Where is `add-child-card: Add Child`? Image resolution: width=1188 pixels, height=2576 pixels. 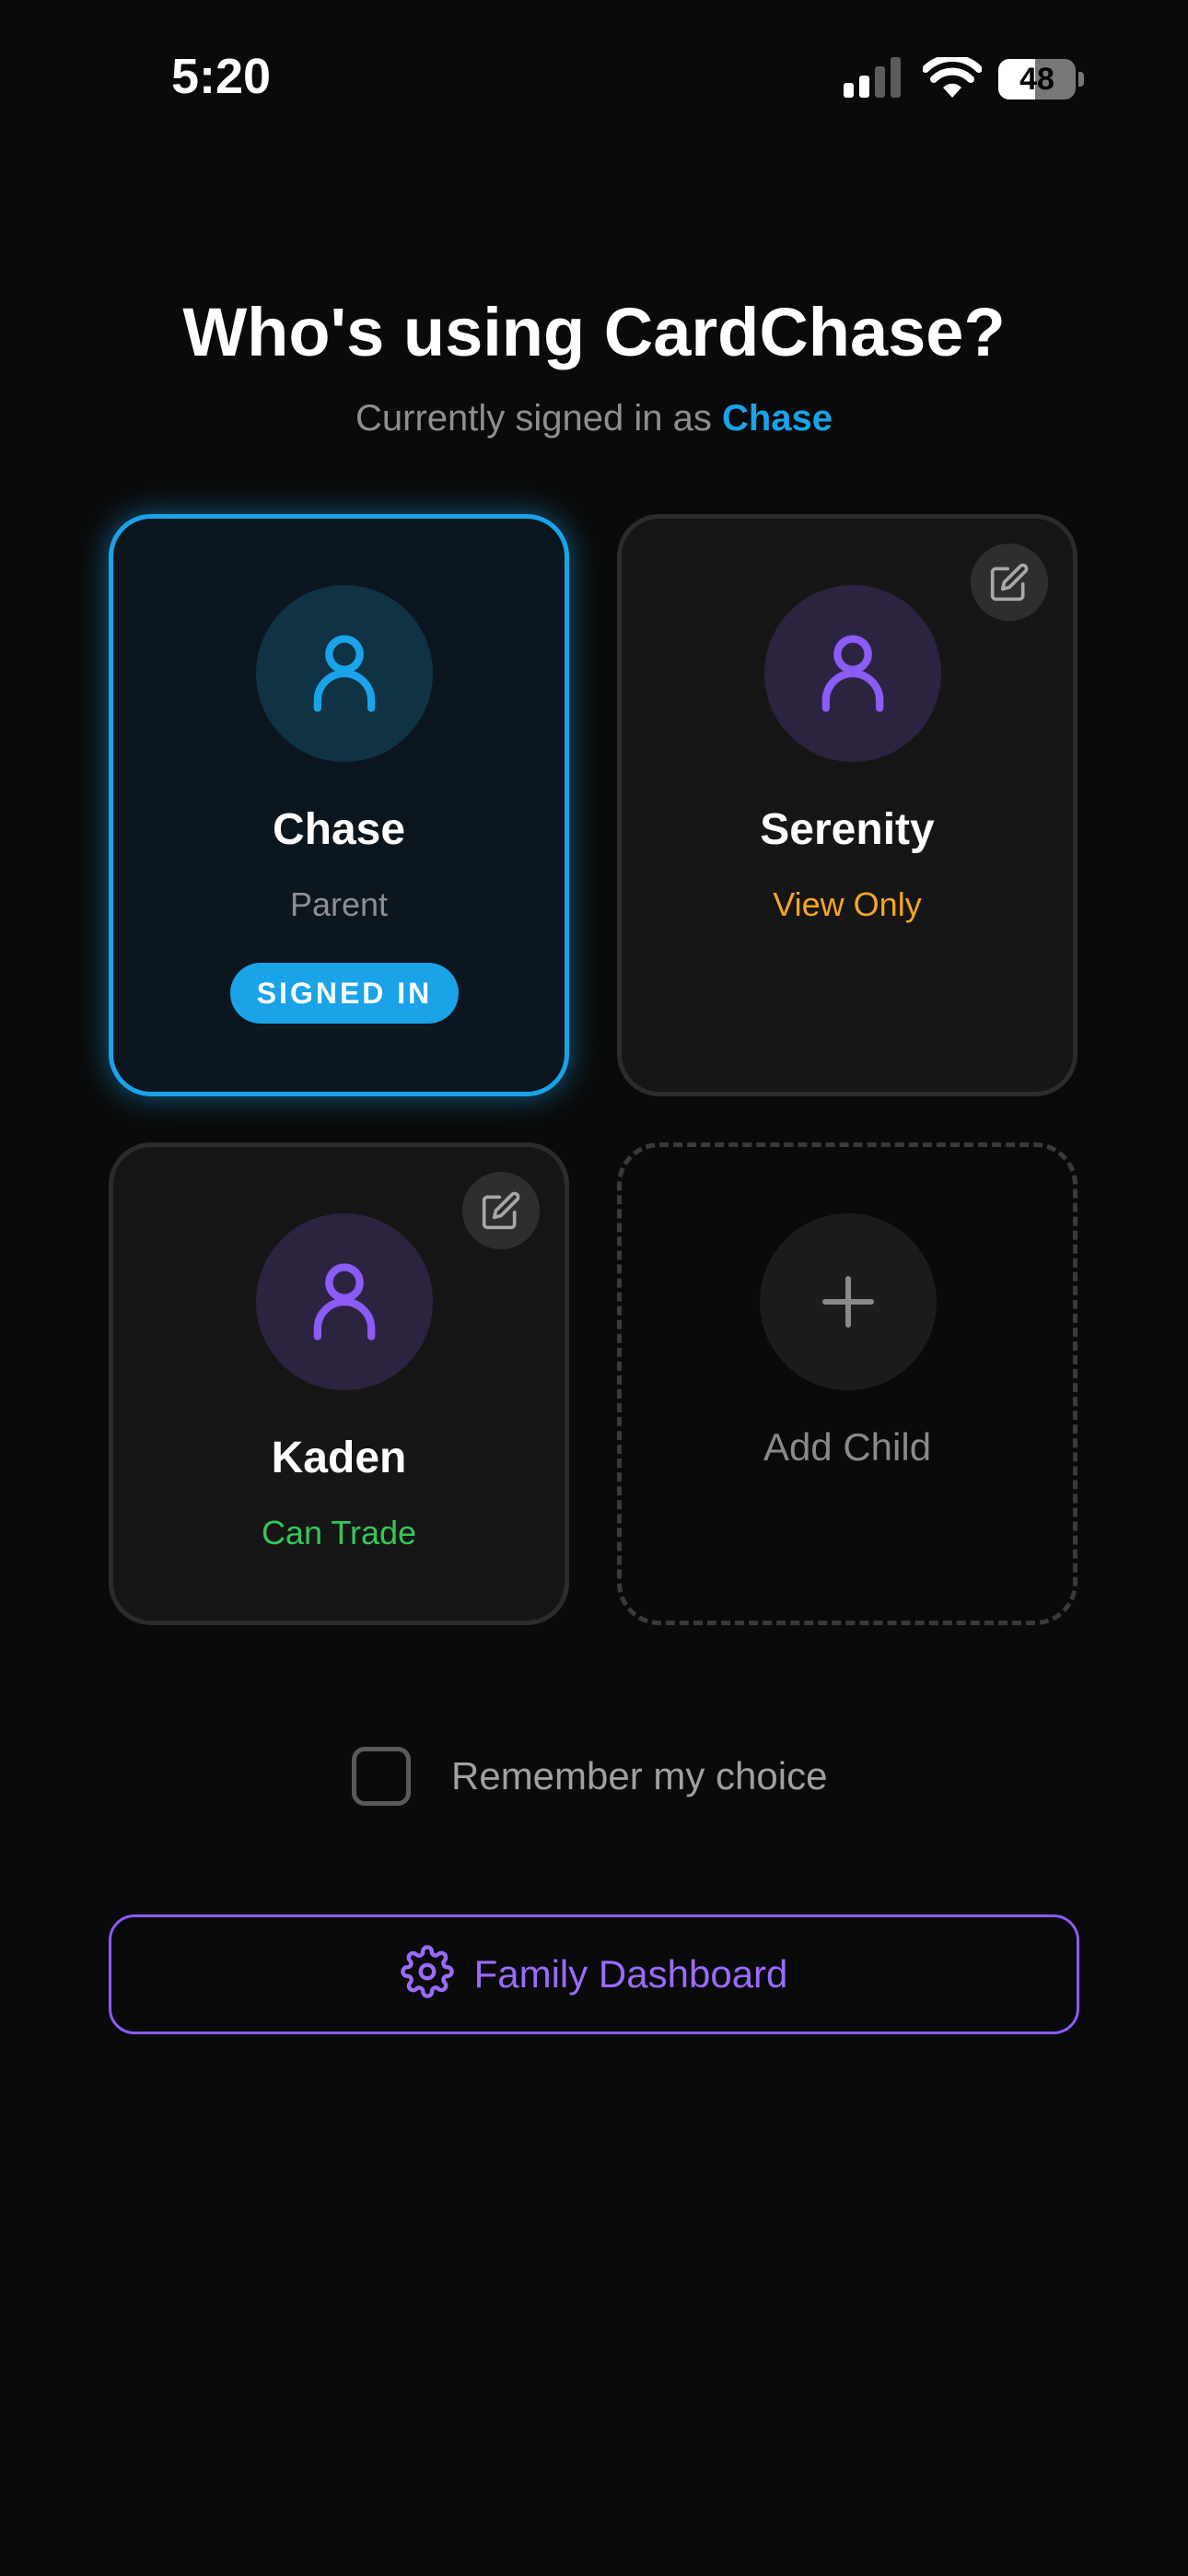 add-child-card: Add Child is located at coordinates (847, 1383).